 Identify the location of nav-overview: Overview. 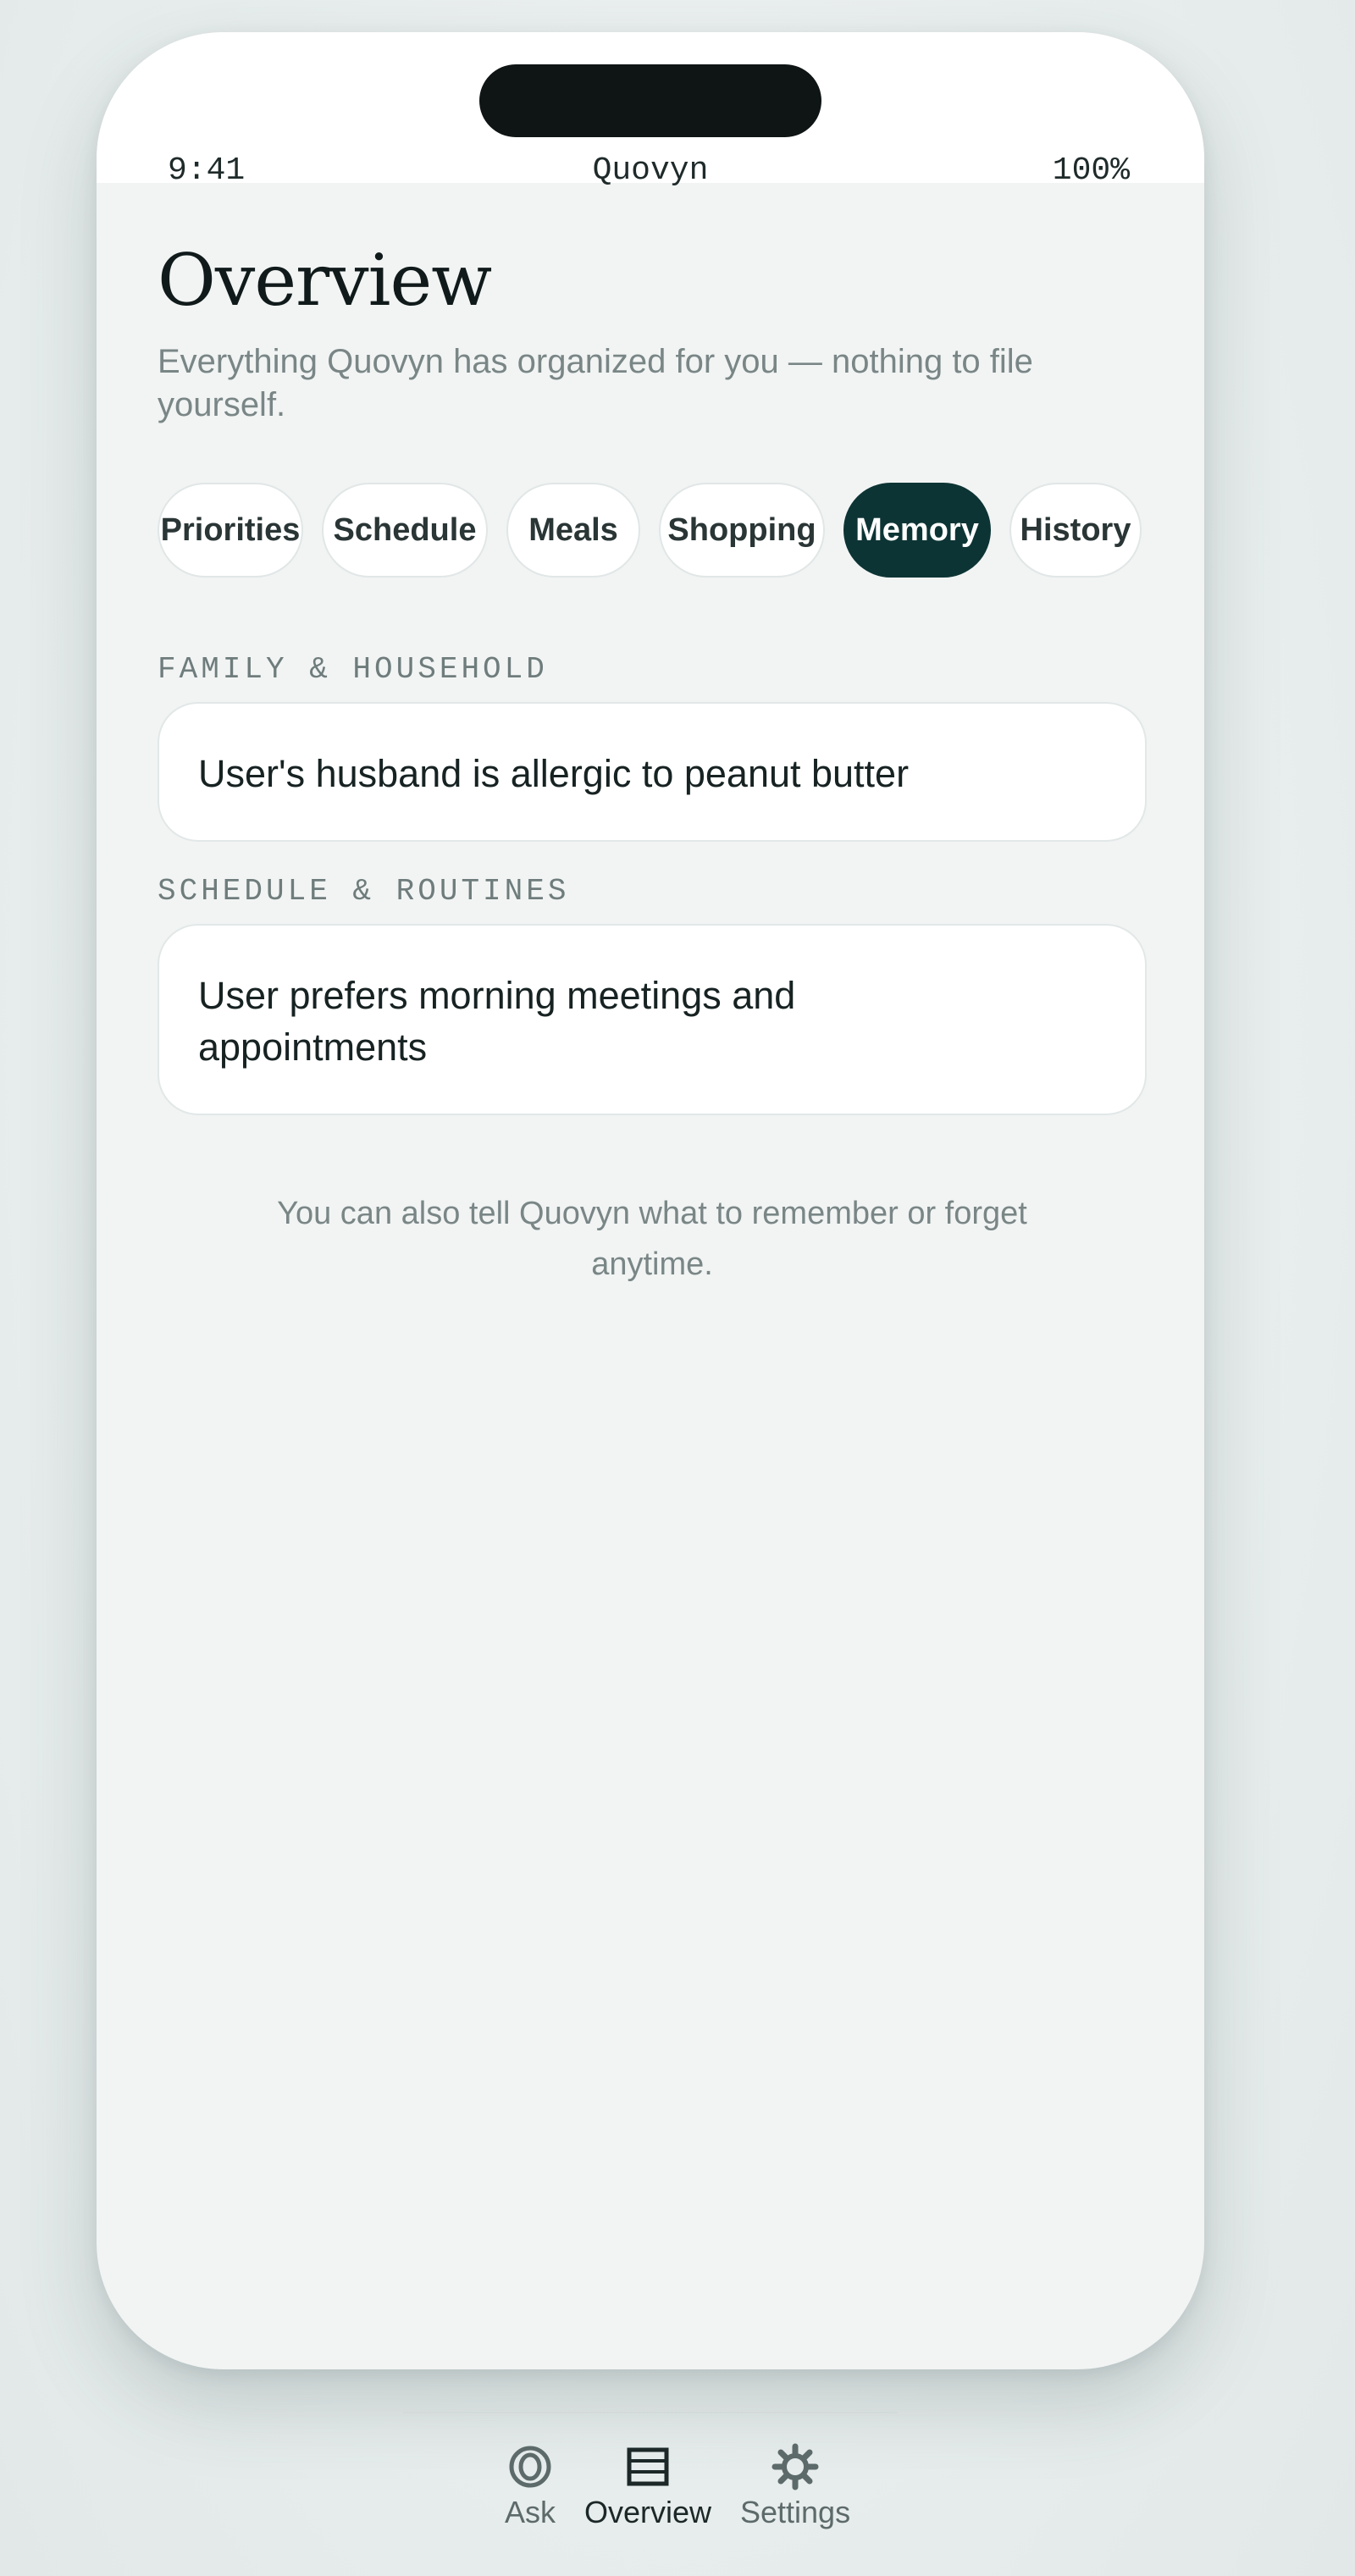
(647, 2485).